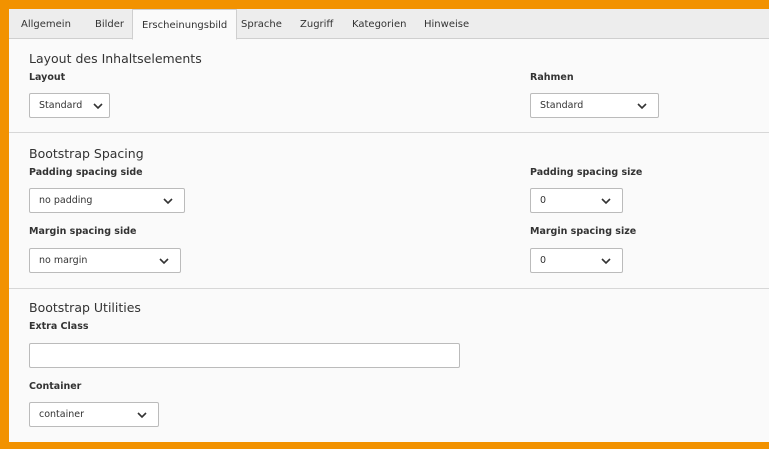  I want to click on extra-class-label: Extra Class, so click(59, 326).